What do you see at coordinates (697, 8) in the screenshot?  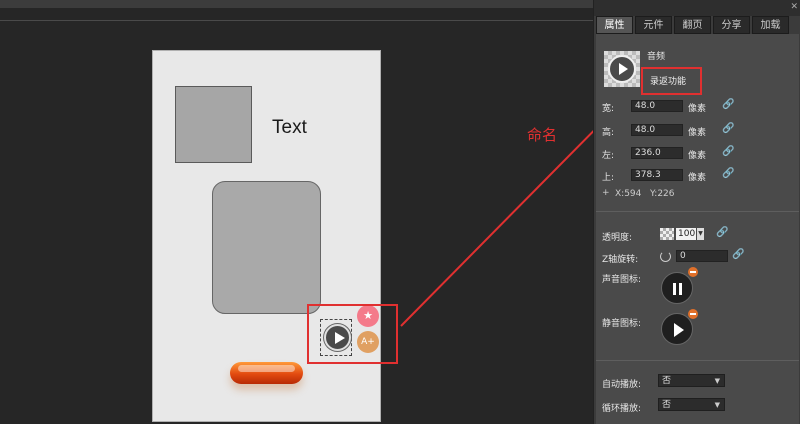 I see `panel-header: ✕` at bounding box center [697, 8].